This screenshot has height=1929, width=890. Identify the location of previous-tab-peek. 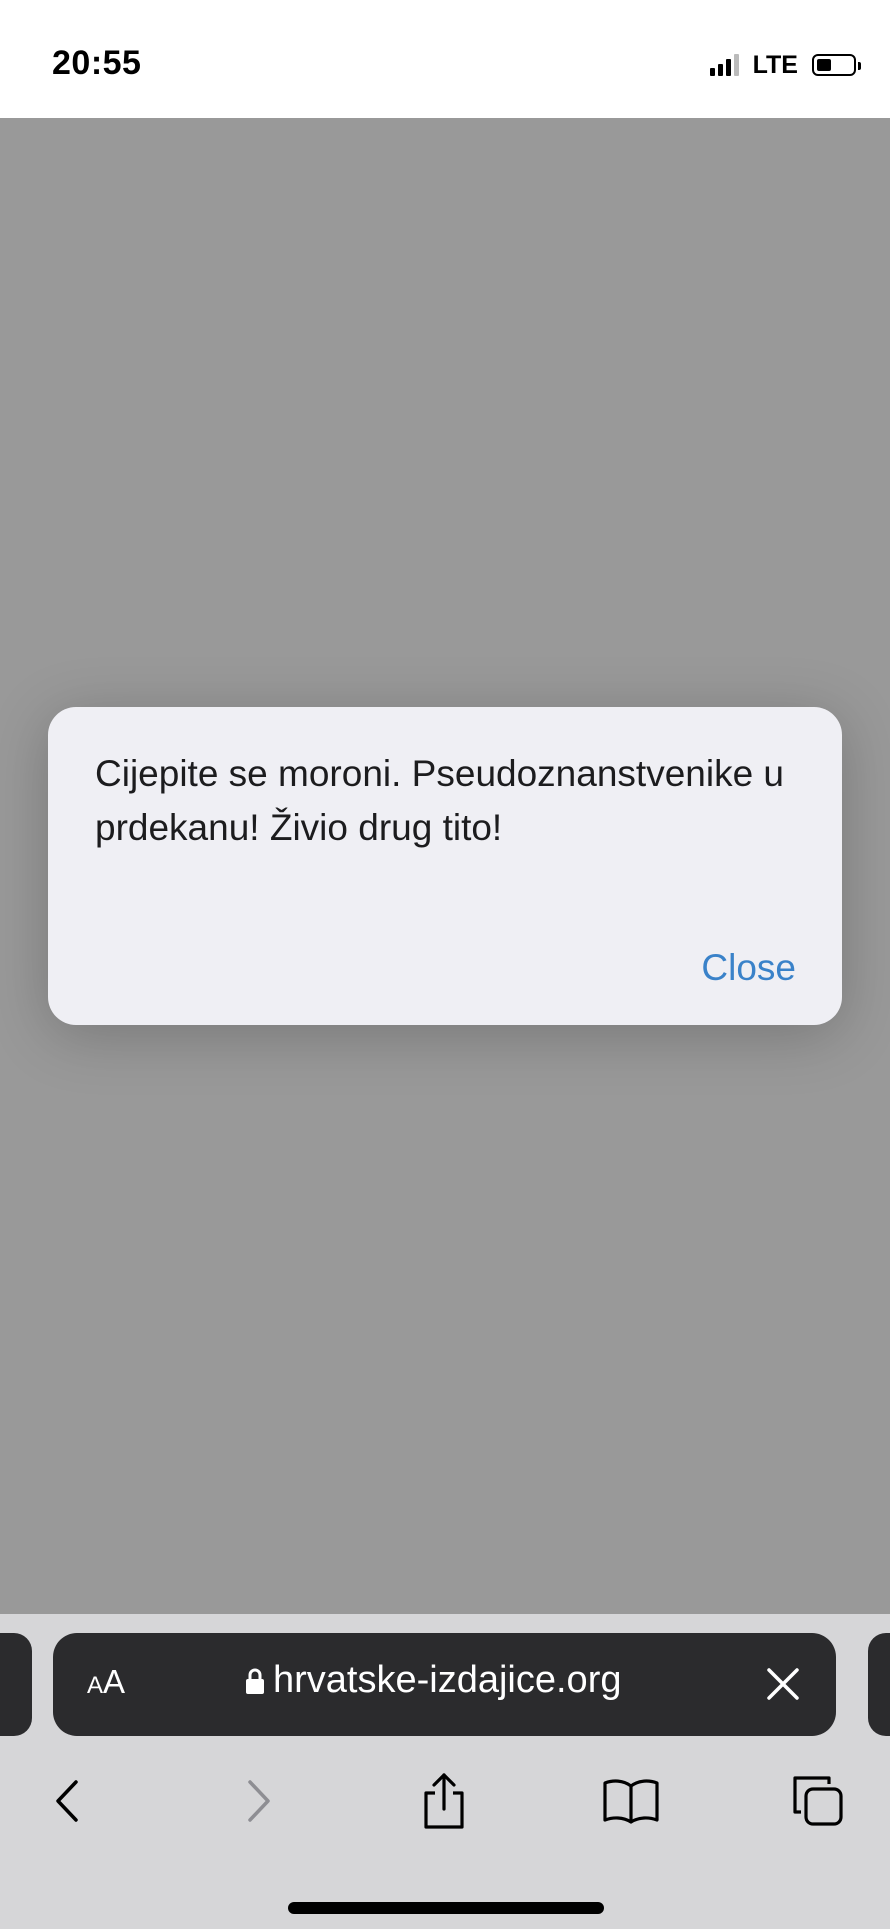
(16, 1684).